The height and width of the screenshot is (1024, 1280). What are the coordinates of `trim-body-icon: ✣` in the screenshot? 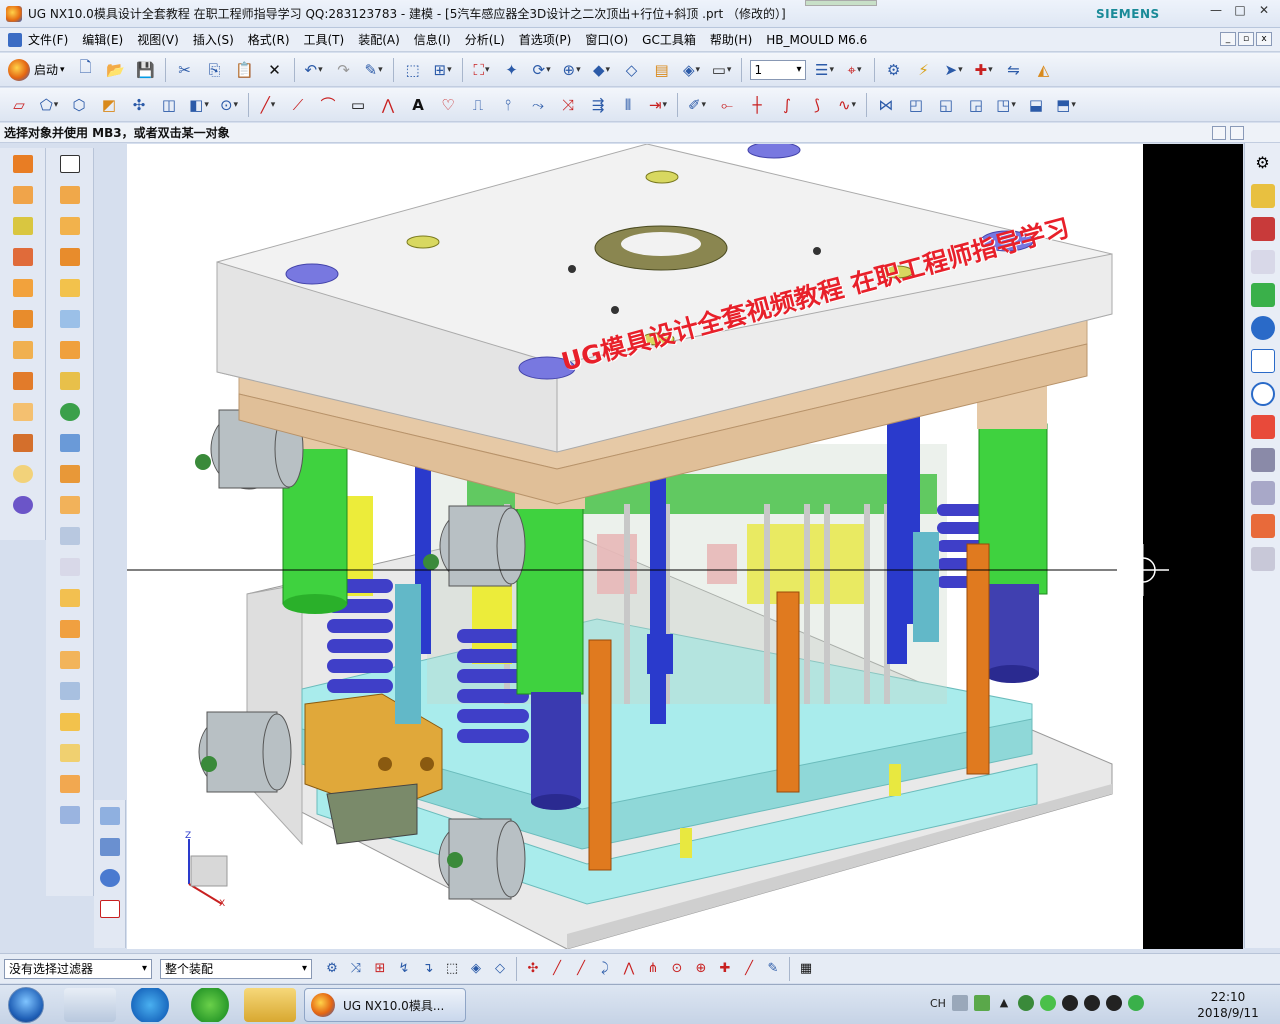 It's located at (139, 105).